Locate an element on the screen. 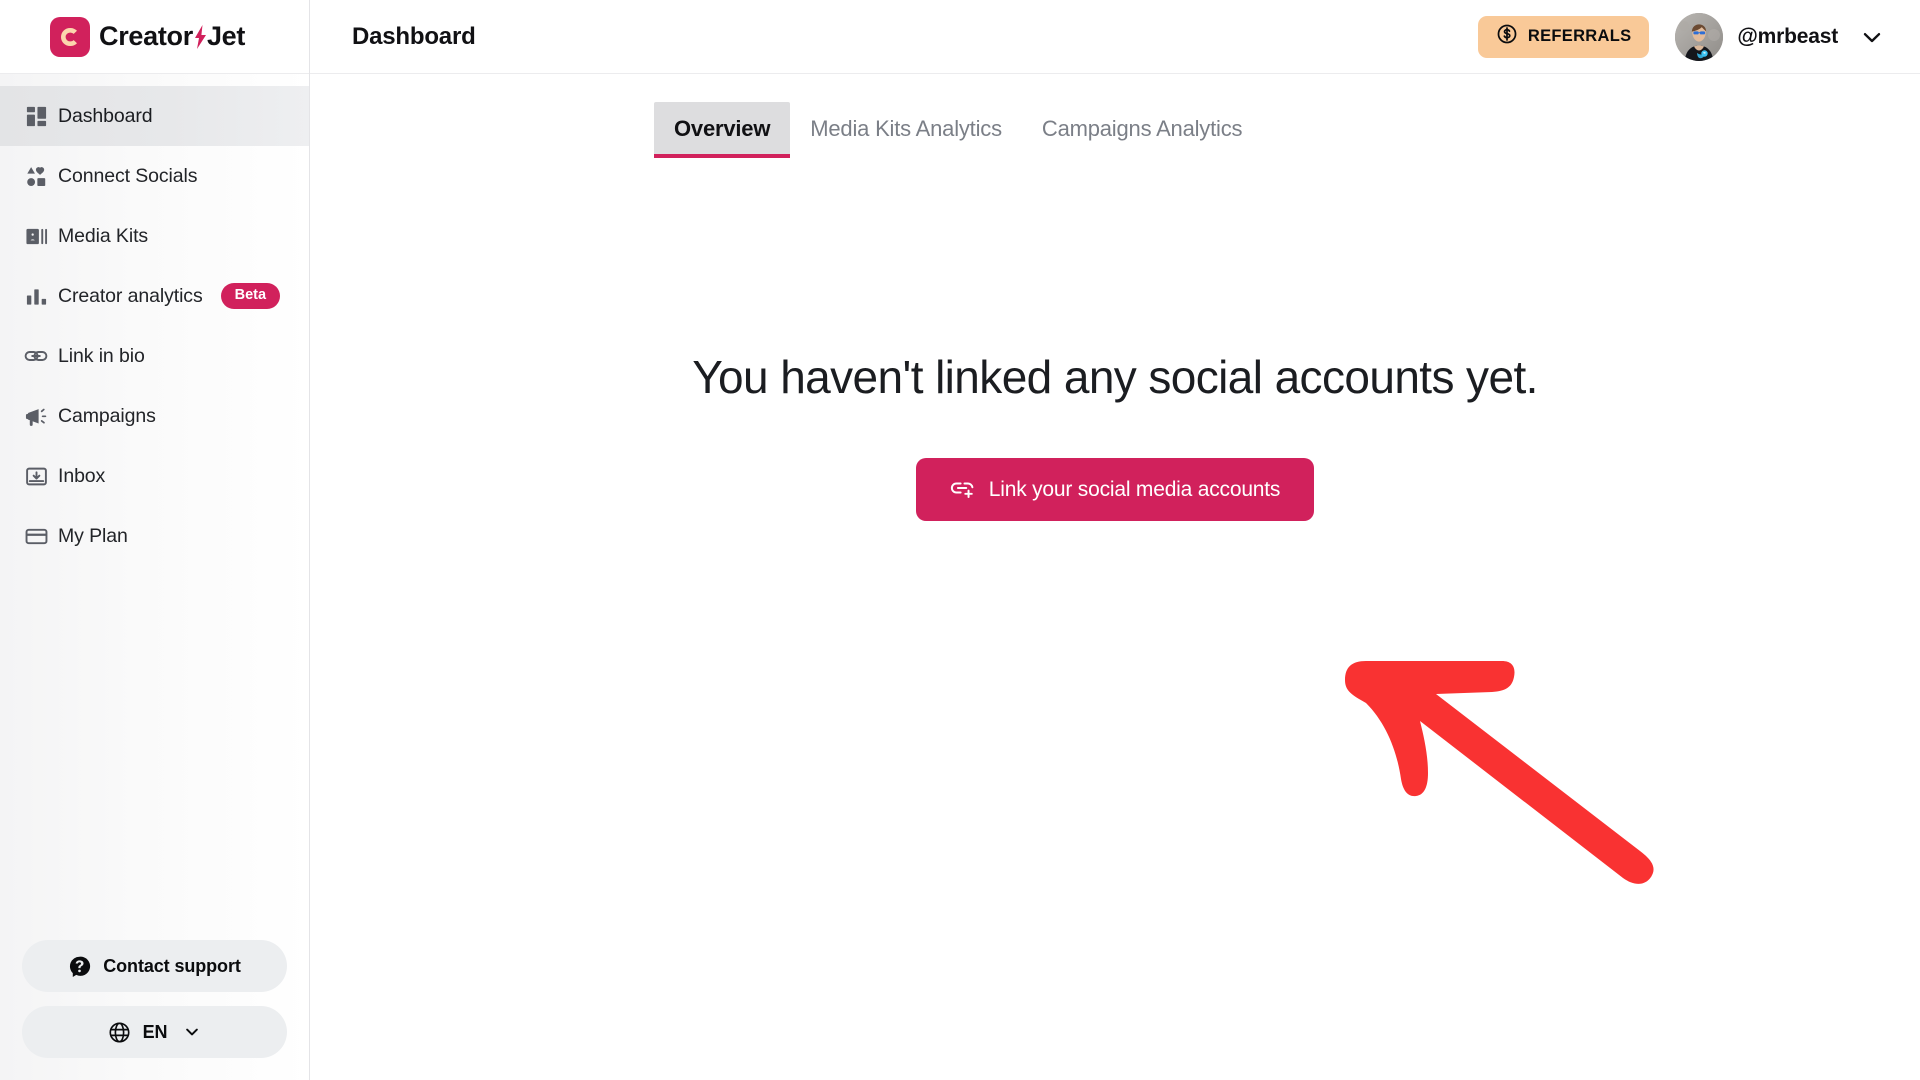  language-label: EN is located at coordinates (155, 1031).